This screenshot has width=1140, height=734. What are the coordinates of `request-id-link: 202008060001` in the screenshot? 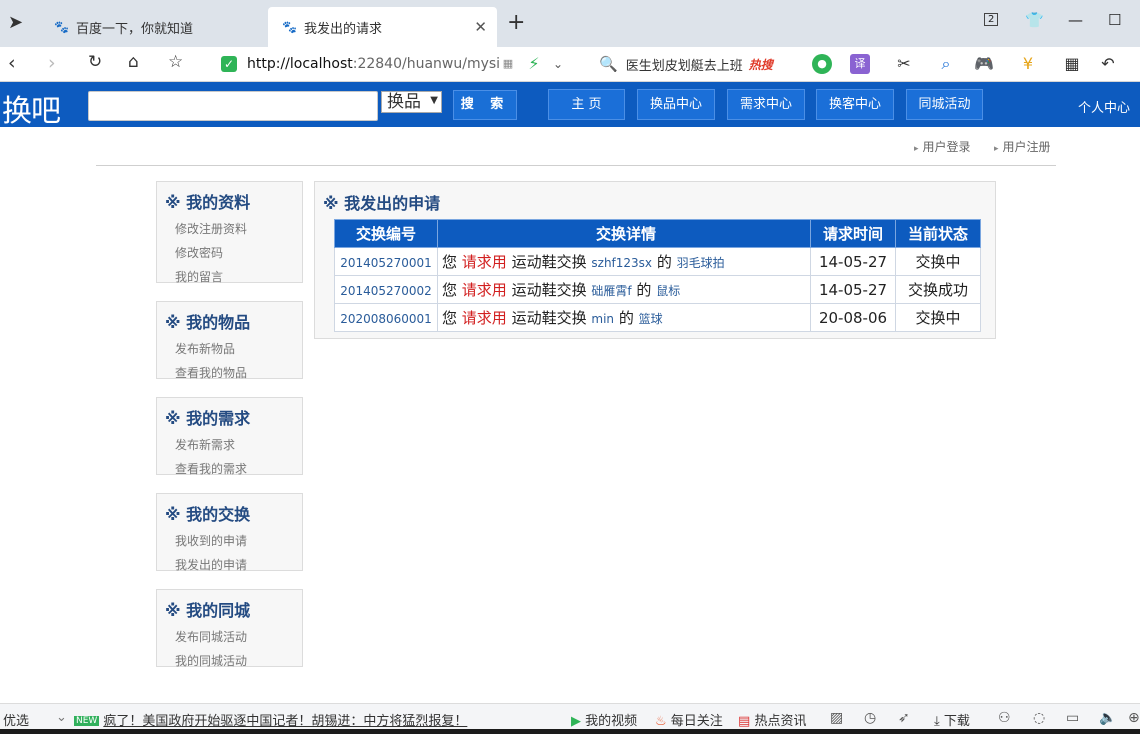 It's located at (386, 319).